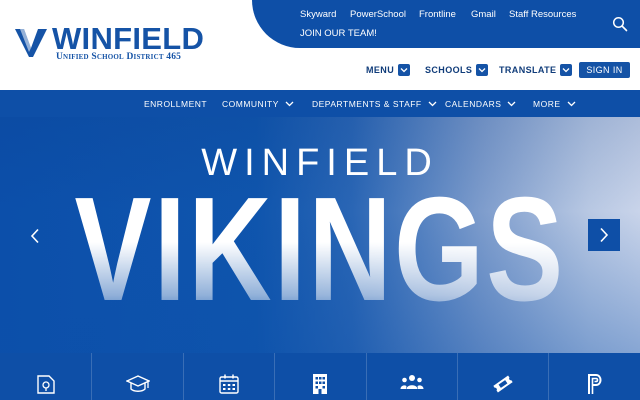  Describe the element at coordinates (137, 383) in the screenshot. I see `graduation-cap-icon` at that location.